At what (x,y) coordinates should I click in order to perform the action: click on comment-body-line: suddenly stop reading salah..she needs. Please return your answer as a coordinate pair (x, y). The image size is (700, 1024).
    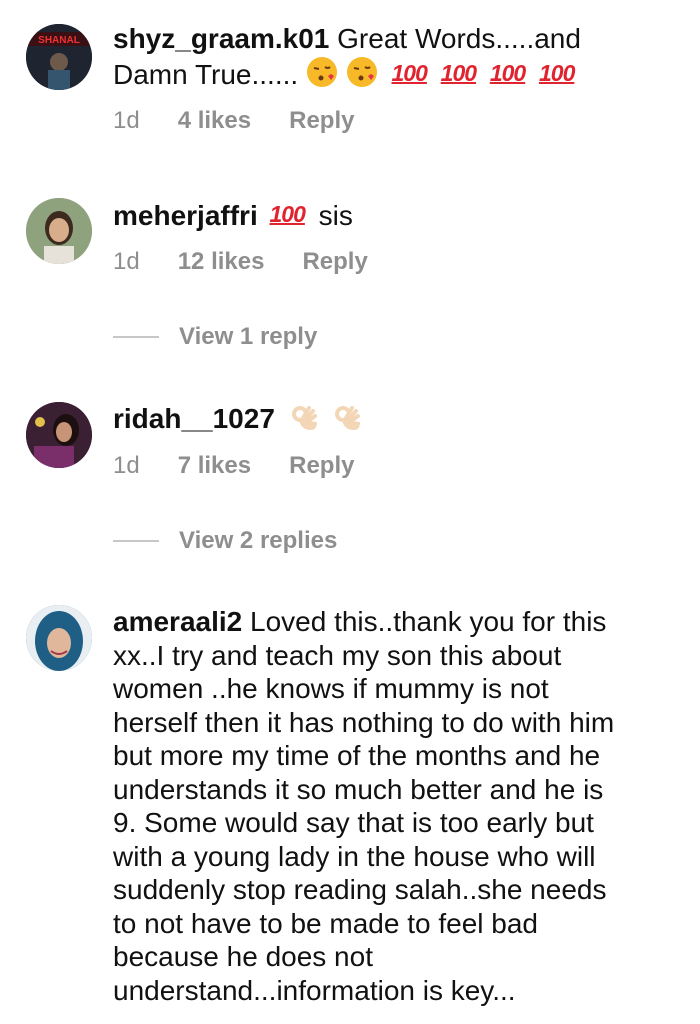
    Looking at the image, I should click on (360, 889).